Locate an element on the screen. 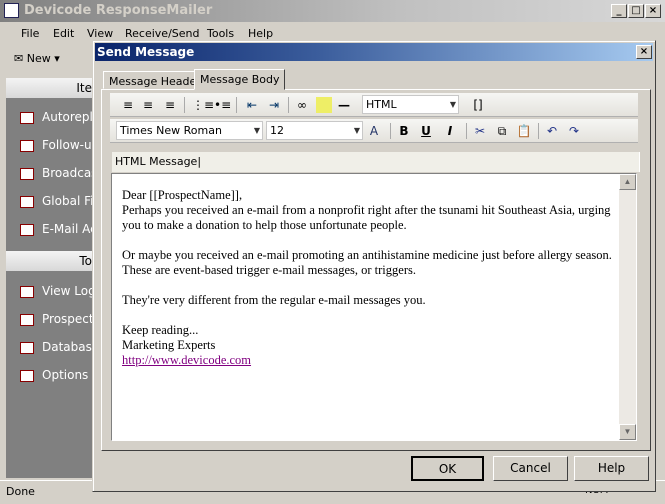 The width and height of the screenshot is (665, 504). horizontal-rule-icon: — is located at coordinates (344, 105).